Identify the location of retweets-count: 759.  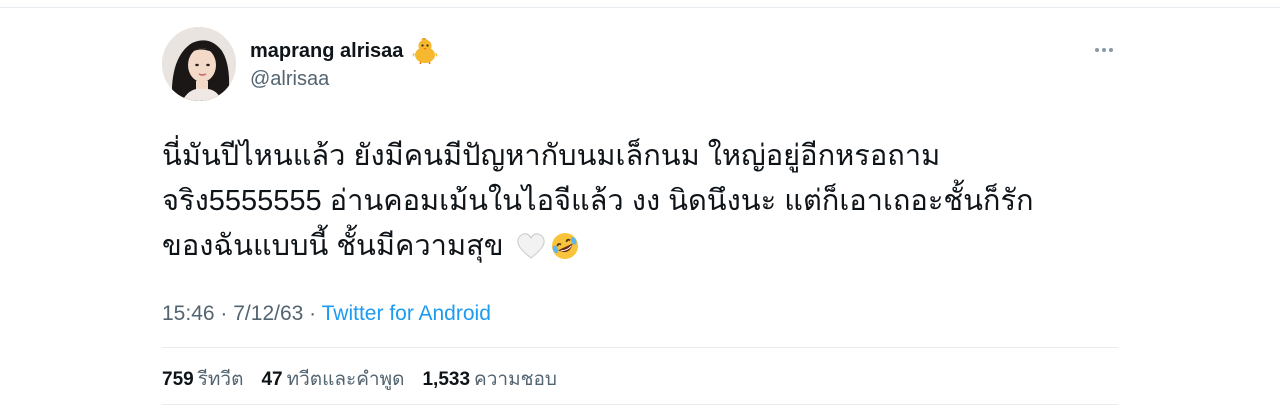
(178, 379).